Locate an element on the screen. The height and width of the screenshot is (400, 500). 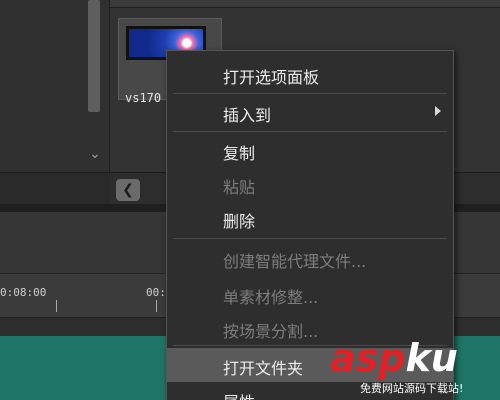
left-panel: ⌄ is located at coordinates (55, 86).